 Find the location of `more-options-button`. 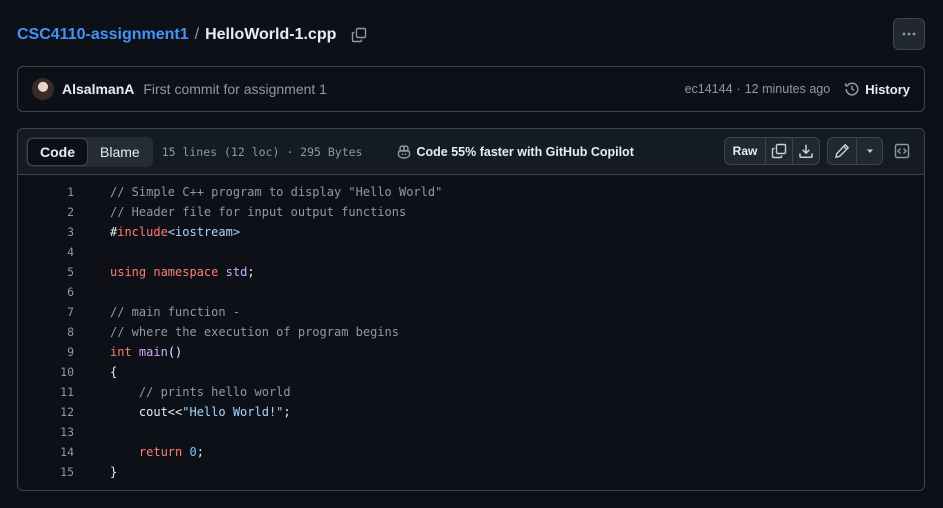

more-options-button is located at coordinates (909, 34).